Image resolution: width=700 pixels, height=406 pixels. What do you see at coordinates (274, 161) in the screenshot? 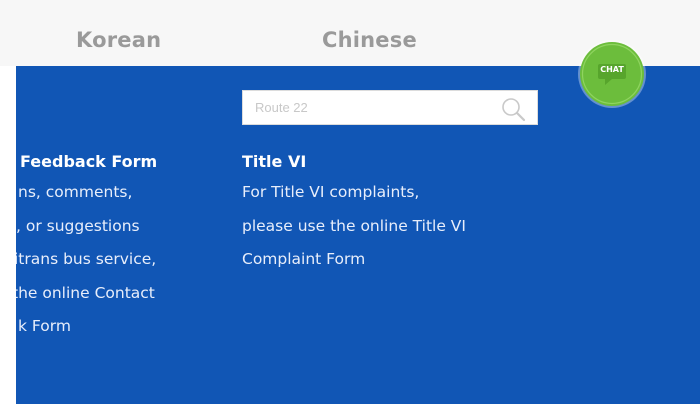
I see `title-vi-heading: Title VI` at bounding box center [274, 161].